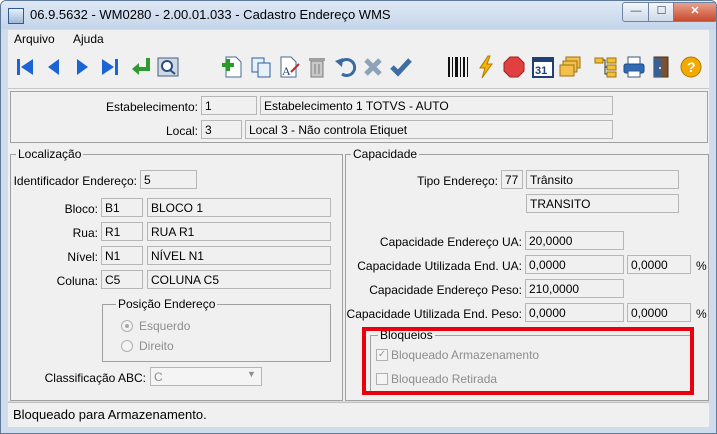  Describe the element at coordinates (167, 304) in the screenshot. I see `posicao-endereco-title: Posição Endereço` at that location.